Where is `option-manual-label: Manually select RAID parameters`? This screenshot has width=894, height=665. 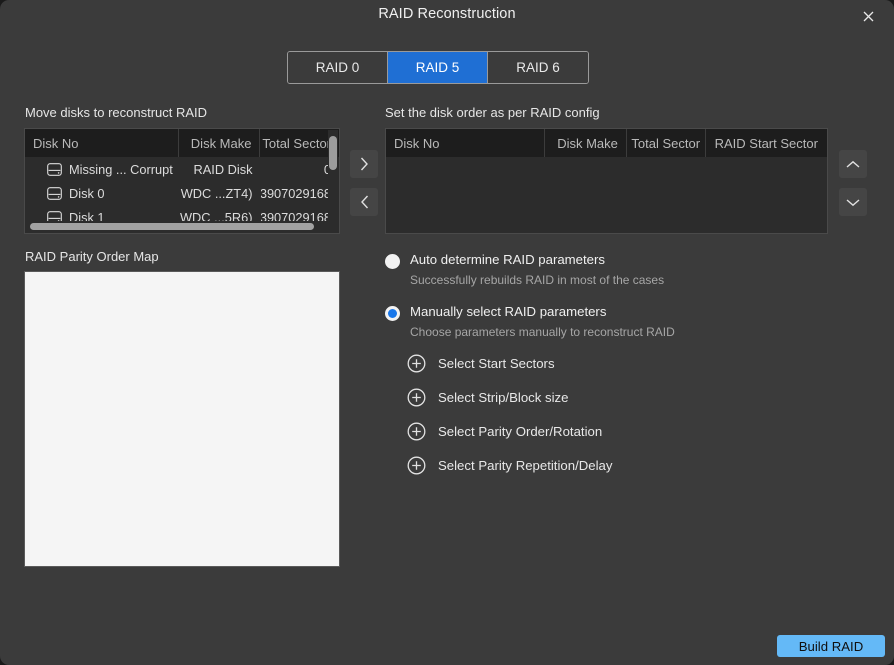 option-manual-label: Manually select RAID parameters is located at coordinates (508, 311).